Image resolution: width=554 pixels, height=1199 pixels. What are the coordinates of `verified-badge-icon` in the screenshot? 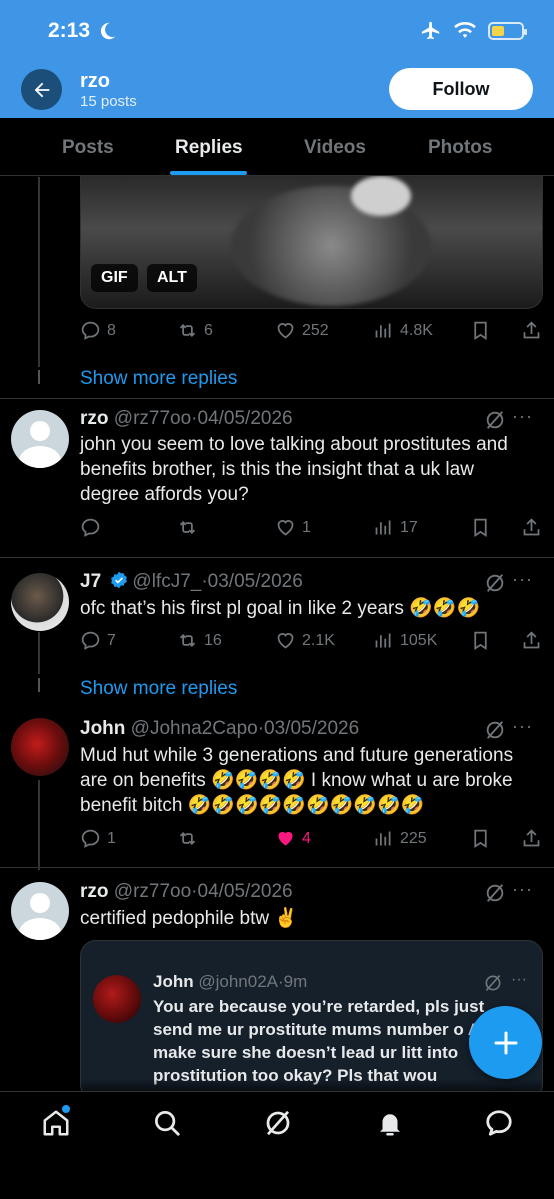 It's located at (119, 580).